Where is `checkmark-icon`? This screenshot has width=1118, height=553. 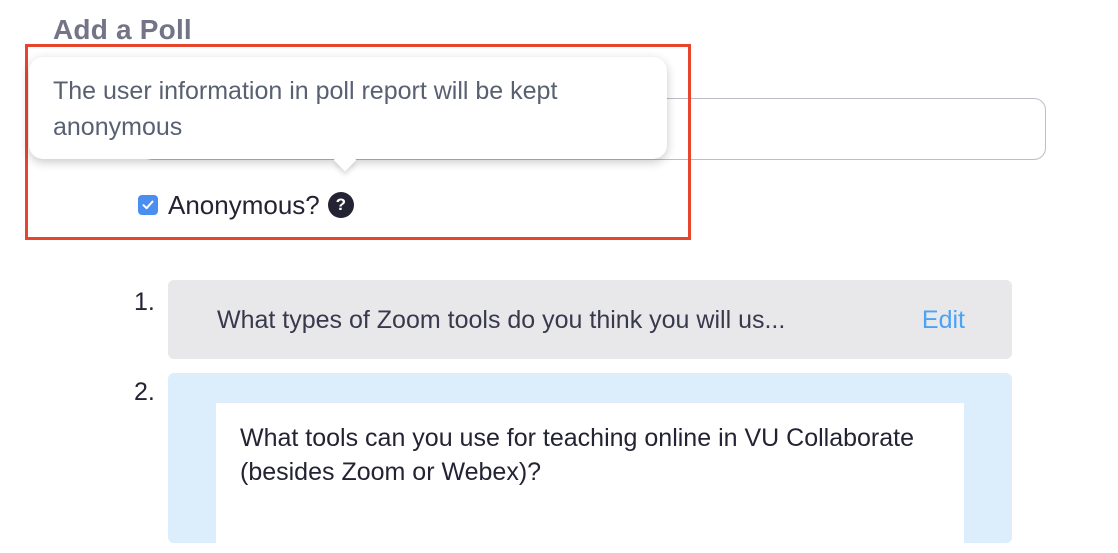
checkmark-icon is located at coordinates (148, 205).